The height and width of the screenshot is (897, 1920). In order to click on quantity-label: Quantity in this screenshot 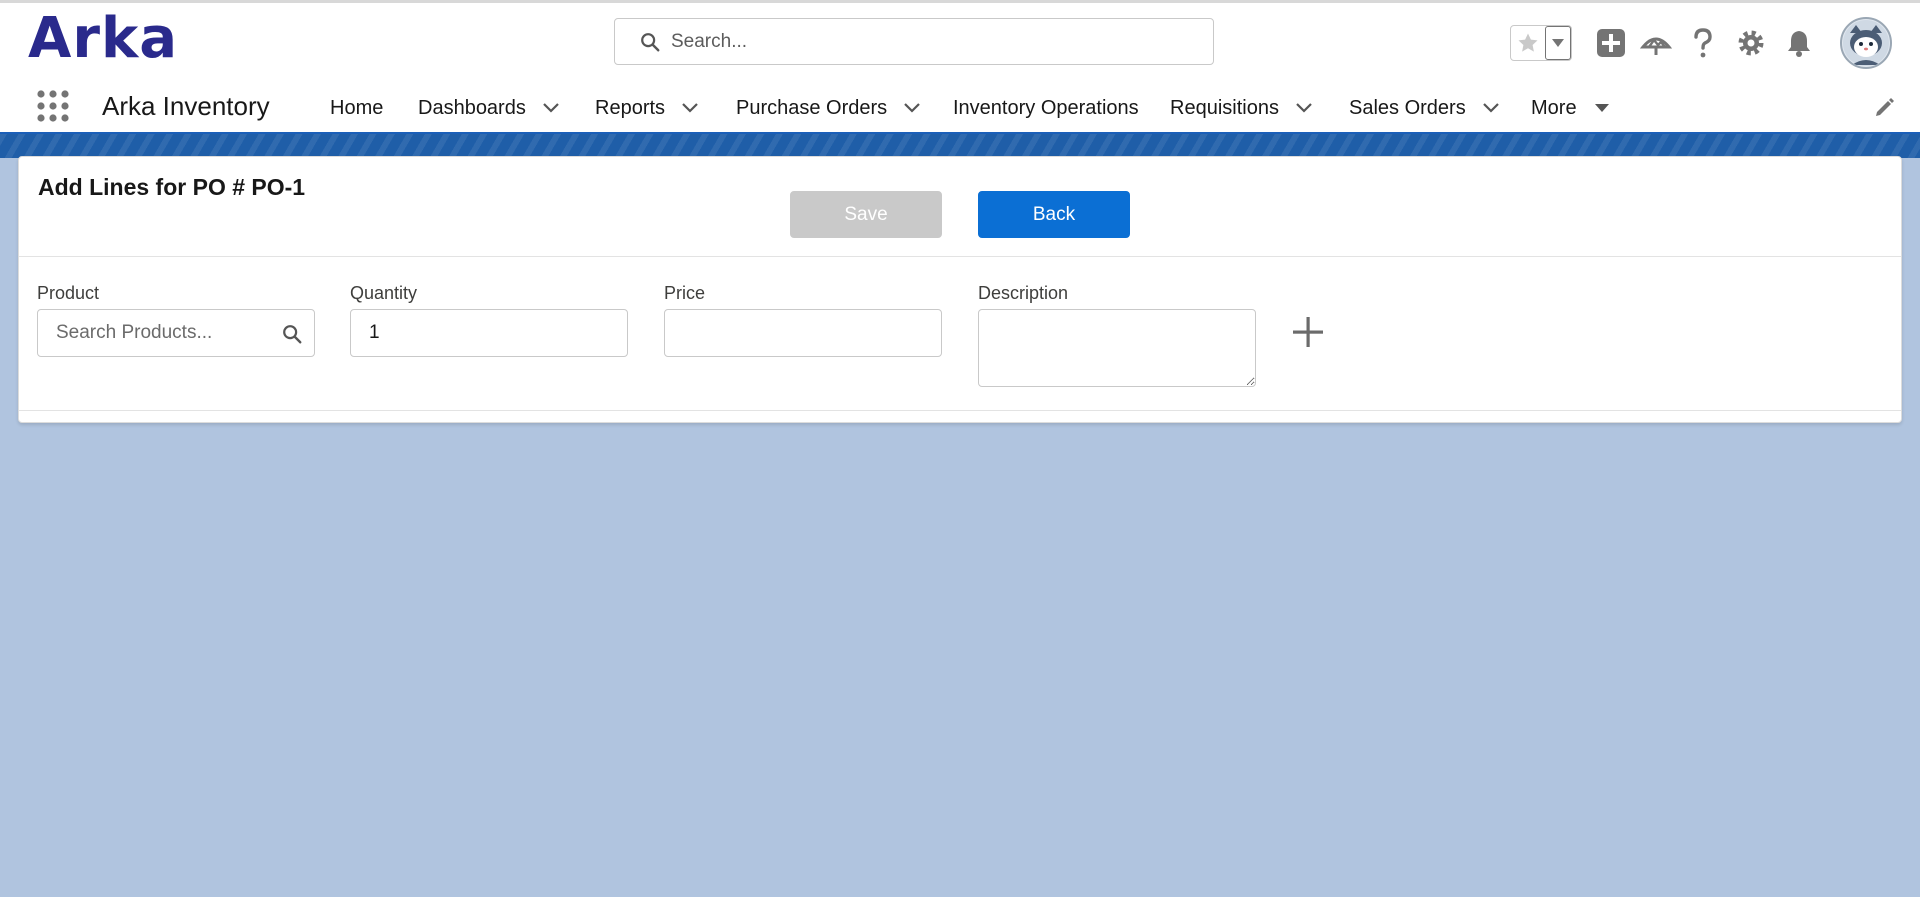, I will do `click(384, 293)`.